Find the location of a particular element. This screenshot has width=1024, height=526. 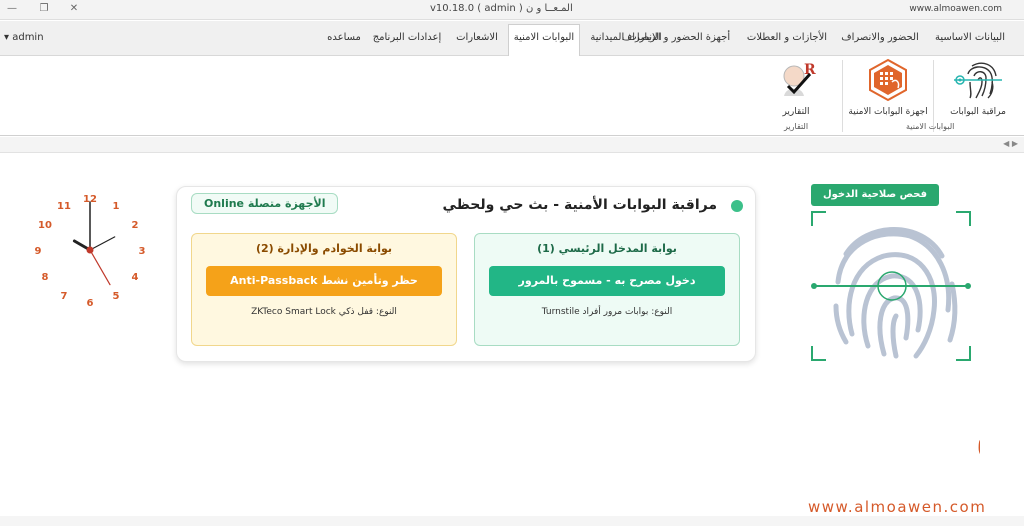

gate-status-button: دخول مصرح به - مسموح بالمرور is located at coordinates (607, 281).